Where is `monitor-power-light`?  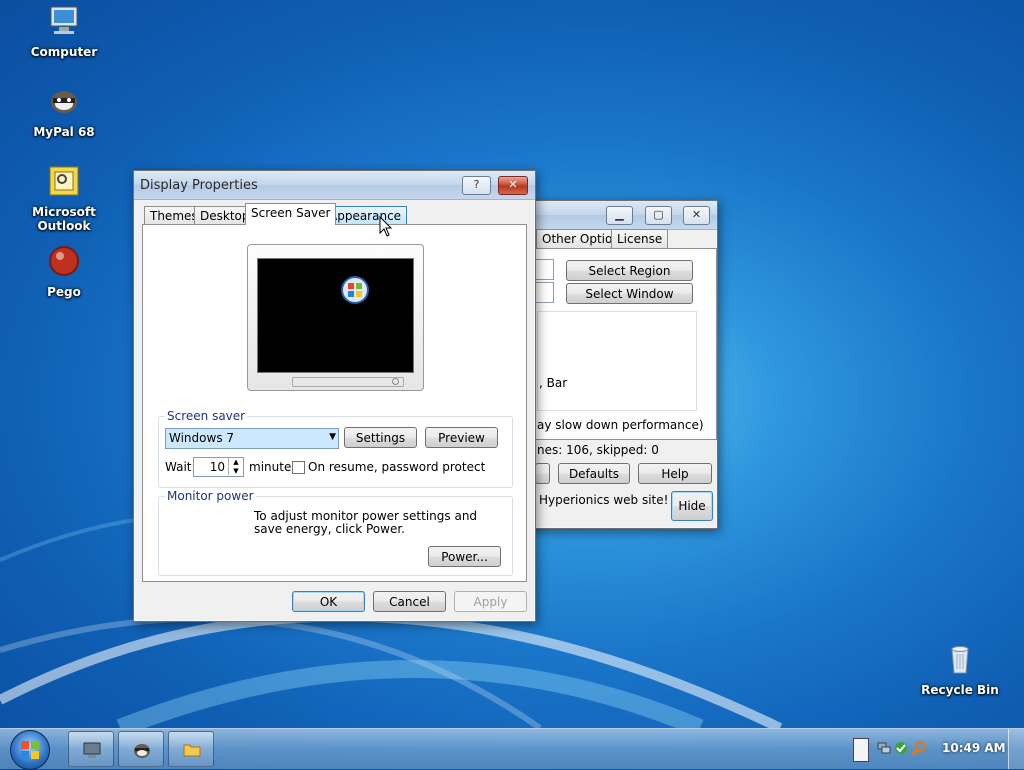 monitor-power-light is located at coordinates (395, 381).